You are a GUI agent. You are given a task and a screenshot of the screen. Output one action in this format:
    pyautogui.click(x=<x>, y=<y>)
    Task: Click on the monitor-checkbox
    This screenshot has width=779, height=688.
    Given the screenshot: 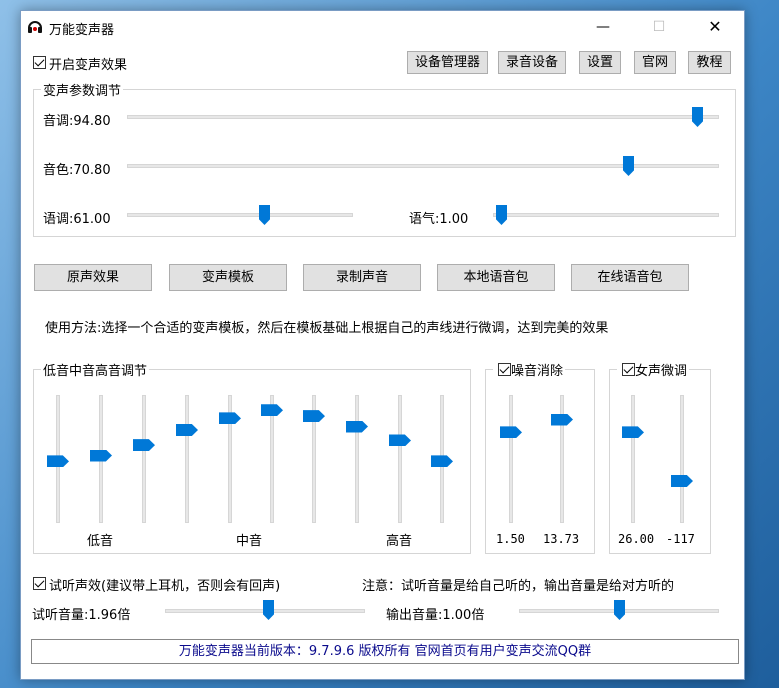 What is the action you would take?
    pyautogui.click(x=39, y=583)
    